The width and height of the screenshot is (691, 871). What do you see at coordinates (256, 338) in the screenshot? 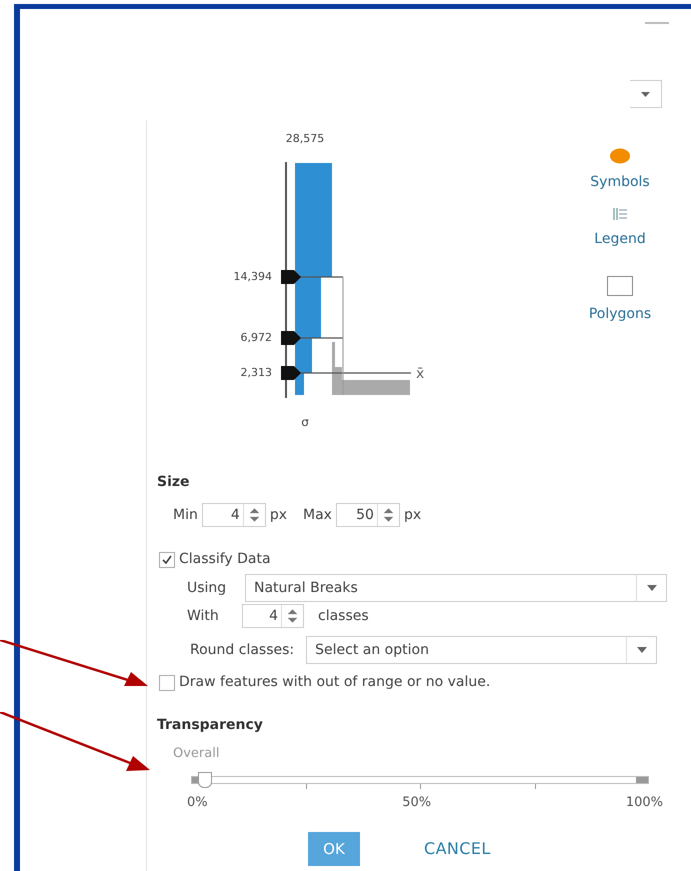
I see `break-value-label: 6,972` at bounding box center [256, 338].